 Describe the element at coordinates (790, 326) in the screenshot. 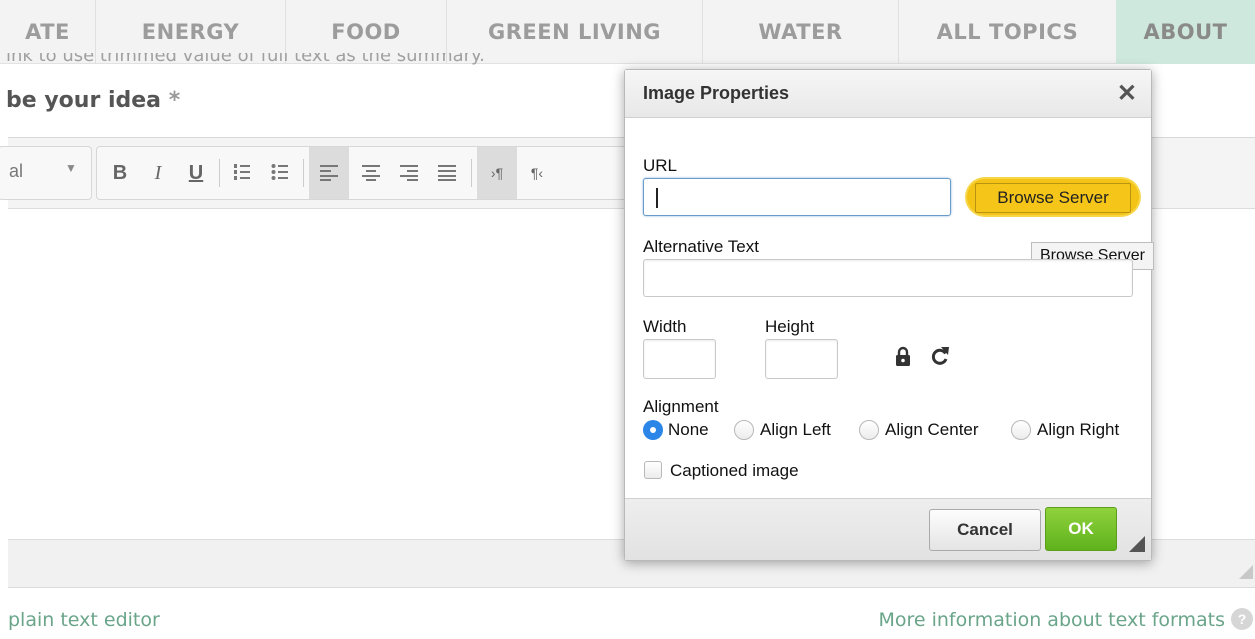

I see `height-label: Height` at that location.